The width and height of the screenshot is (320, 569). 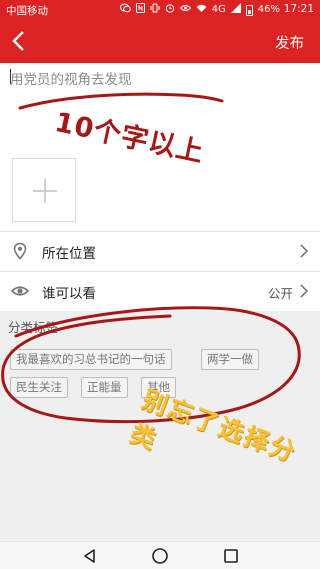 I want to click on back-button, so click(x=19, y=41).